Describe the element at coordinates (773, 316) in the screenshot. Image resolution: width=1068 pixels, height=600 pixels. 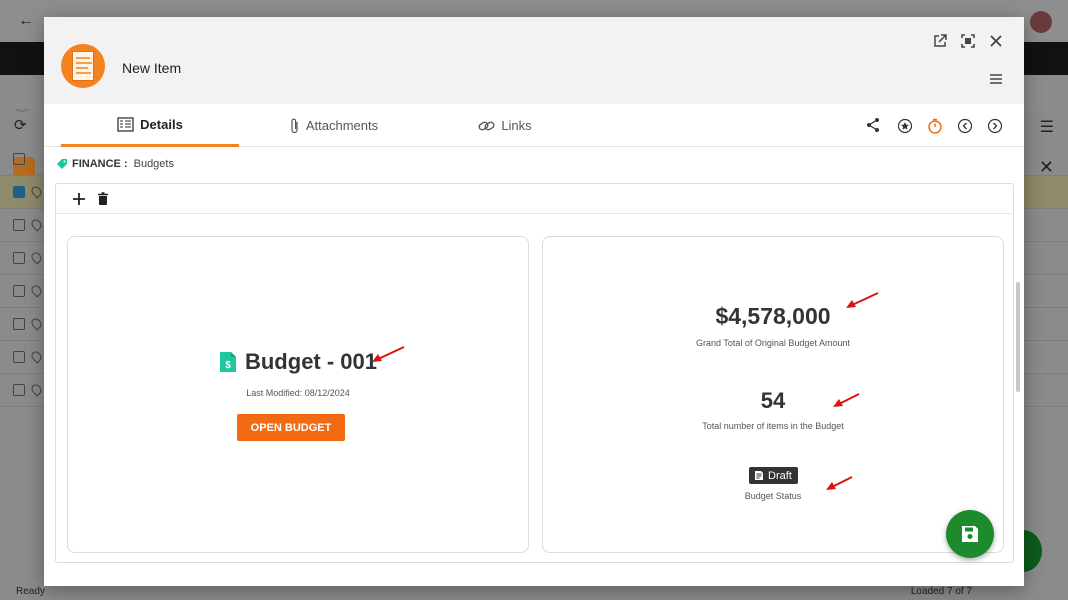
I see `grand-total-value: $4,578,000` at that location.